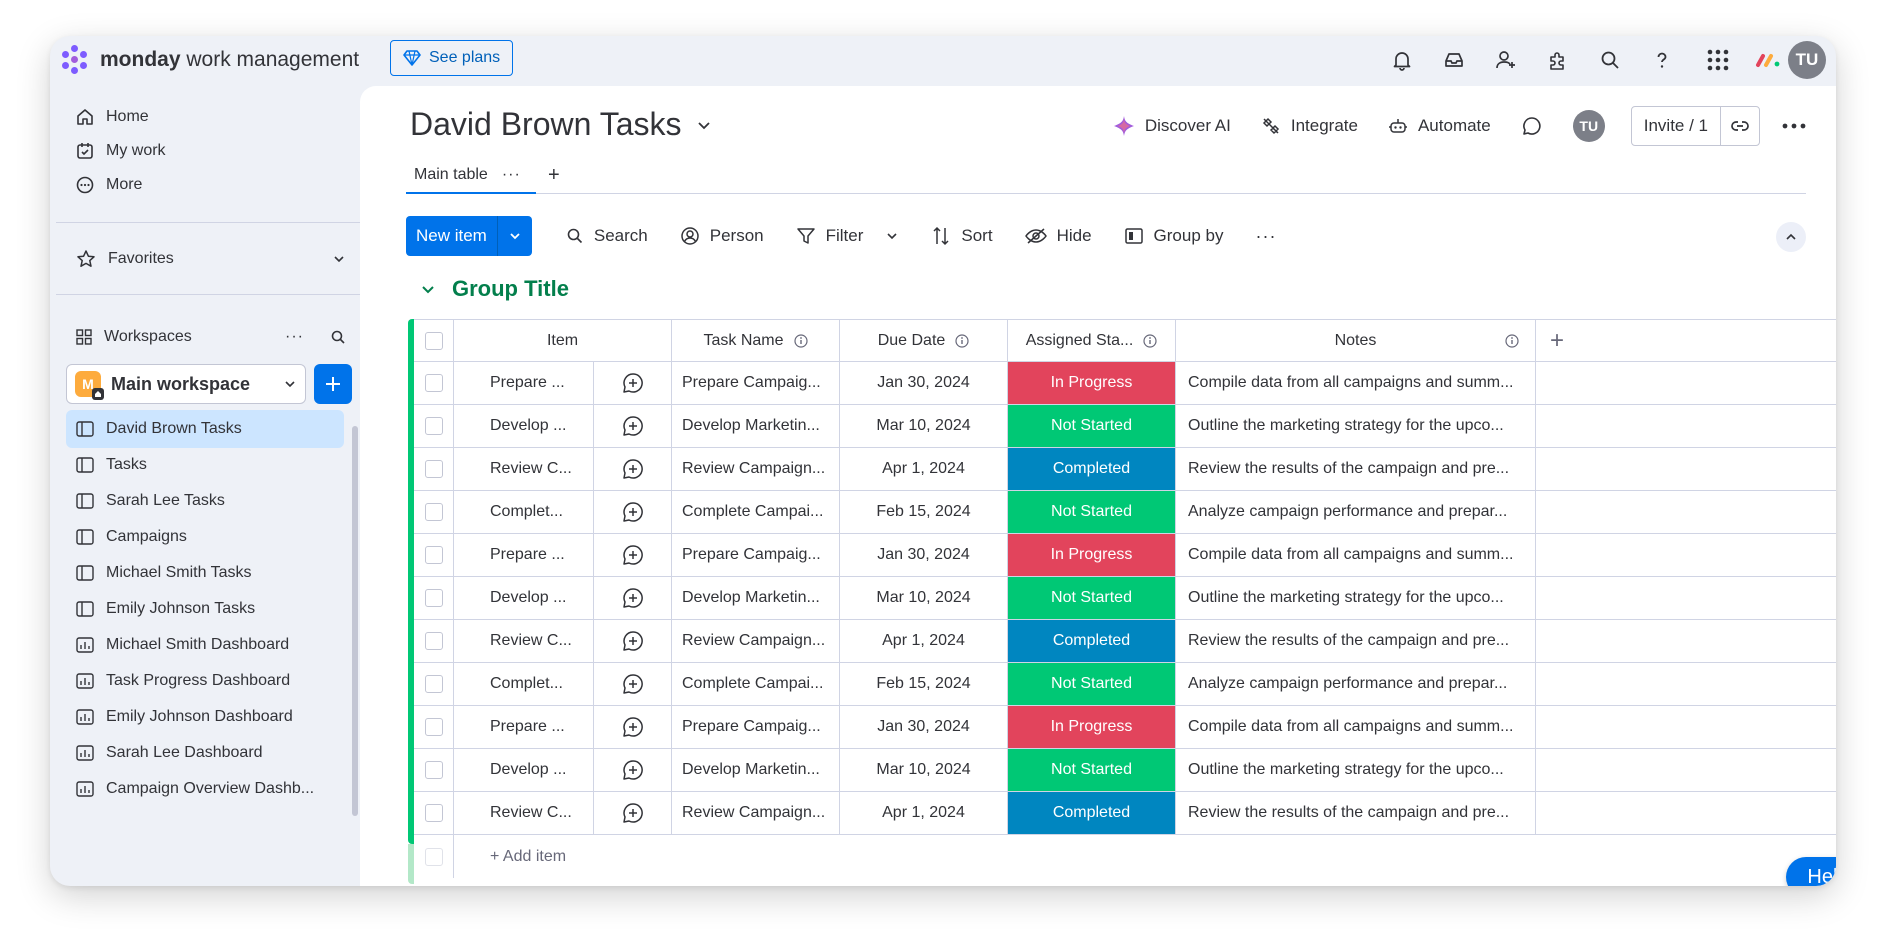  What do you see at coordinates (1454, 60) in the screenshot?
I see `inbox-button` at bounding box center [1454, 60].